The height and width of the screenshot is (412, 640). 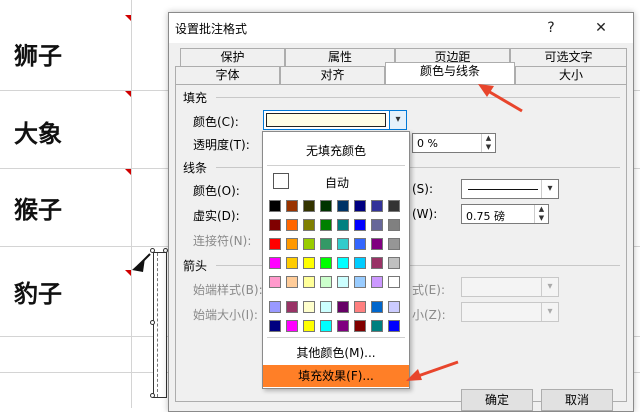 What do you see at coordinates (551, 28) in the screenshot?
I see `help-button: ?` at bounding box center [551, 28].